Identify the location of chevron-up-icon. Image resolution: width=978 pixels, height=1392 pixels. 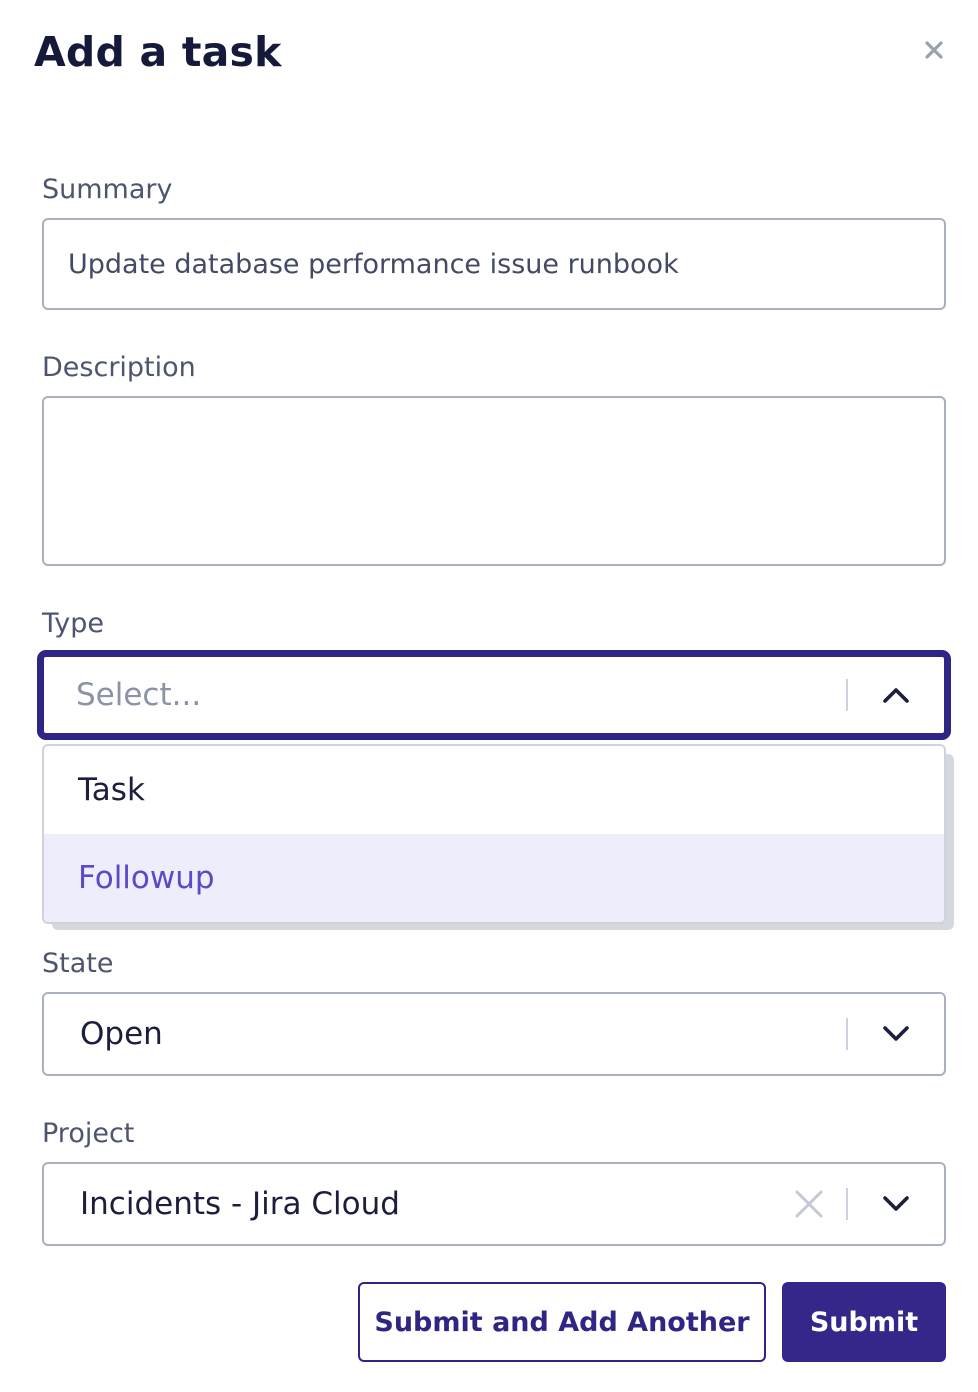
(896, 695).